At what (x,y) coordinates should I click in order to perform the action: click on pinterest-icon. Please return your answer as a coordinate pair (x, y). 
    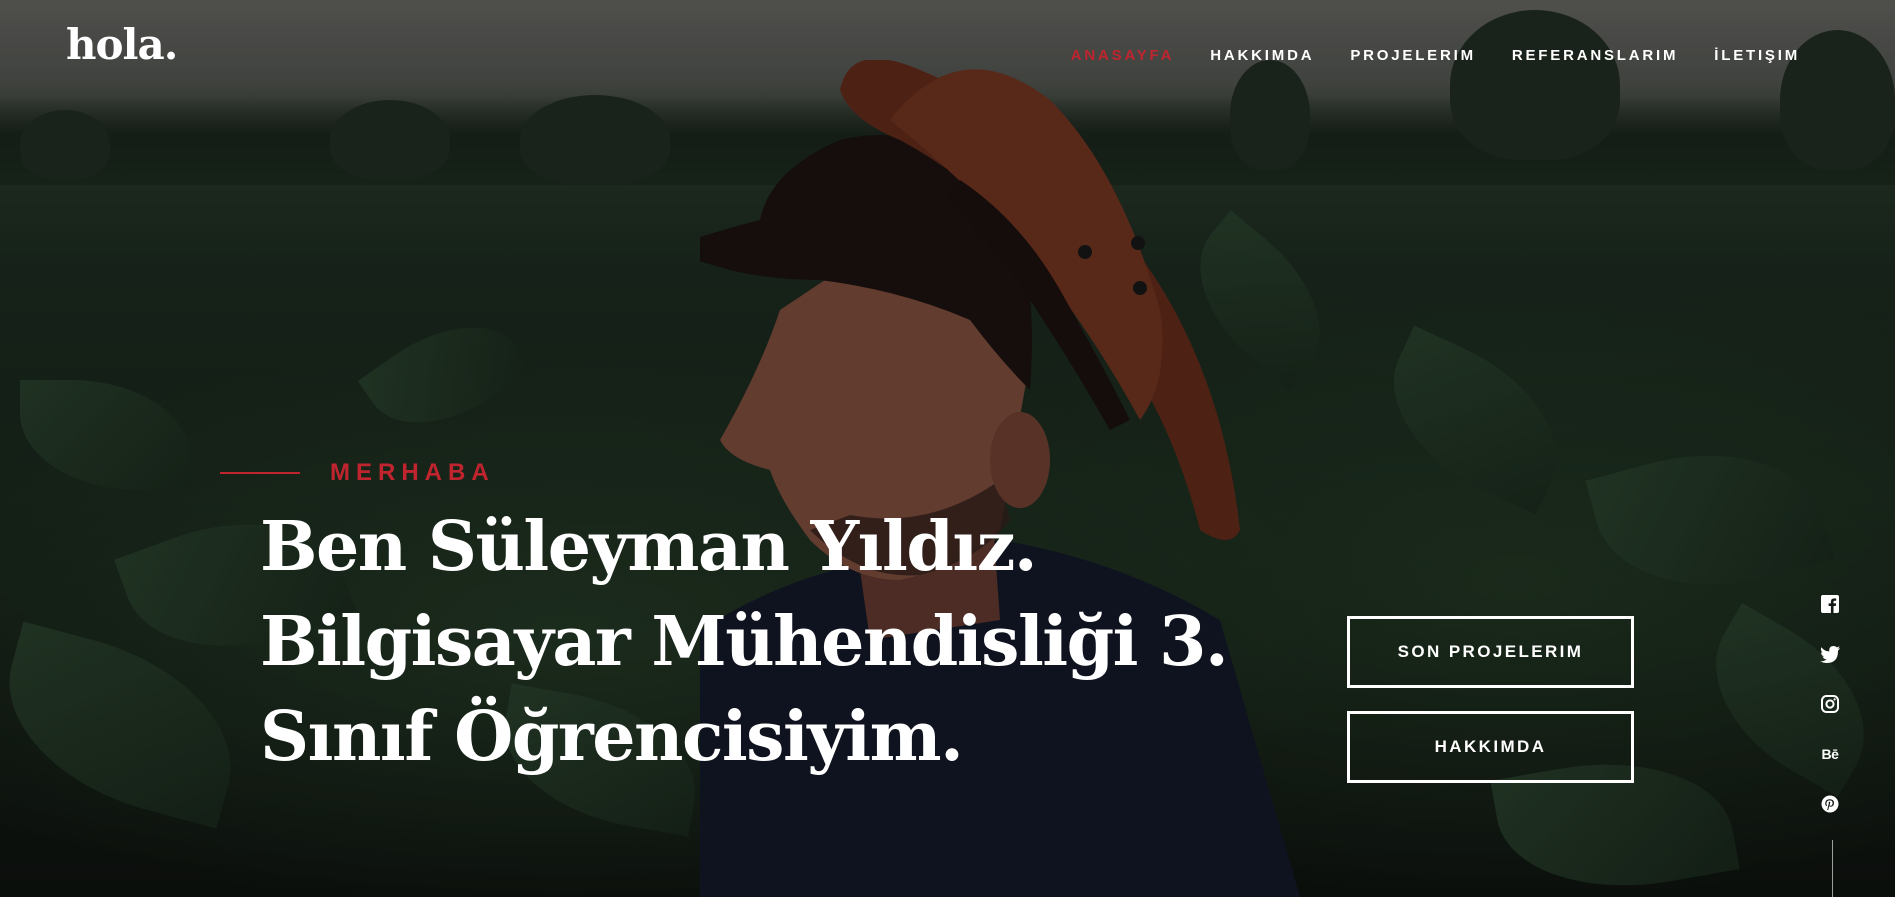
    Looking at the image, I should click on (1830, 804).